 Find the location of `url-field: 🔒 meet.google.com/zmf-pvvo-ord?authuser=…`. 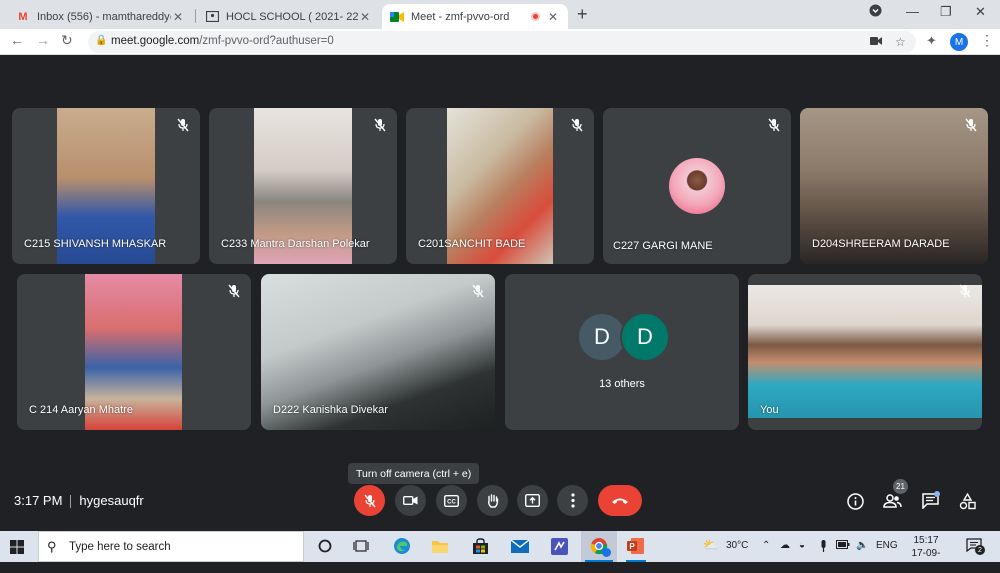

url-field: 🔒 meet.google.com/zmf-pvvo-ord?authuser=… is located at coordinates (502, 42).